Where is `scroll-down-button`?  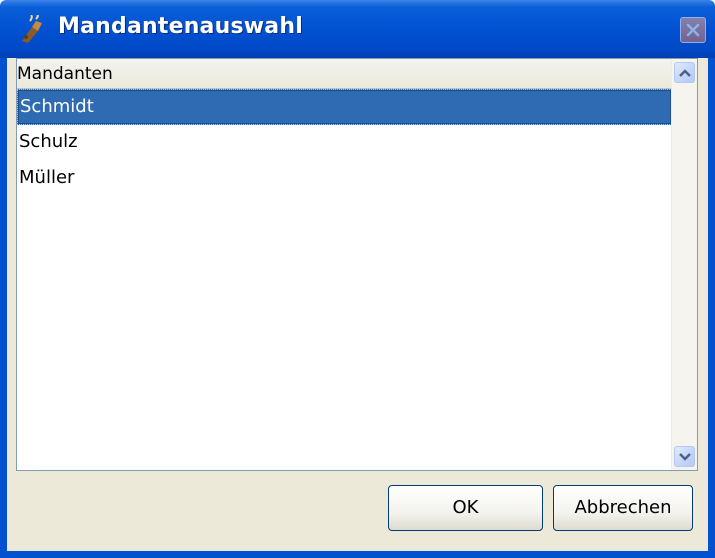
scroll-down-button is located at coordinates (684, 456).